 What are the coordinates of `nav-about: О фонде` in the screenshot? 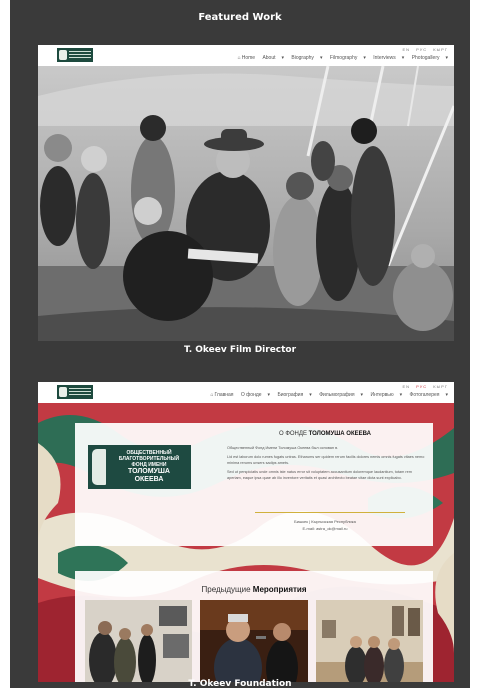 It's located at (251, 395).